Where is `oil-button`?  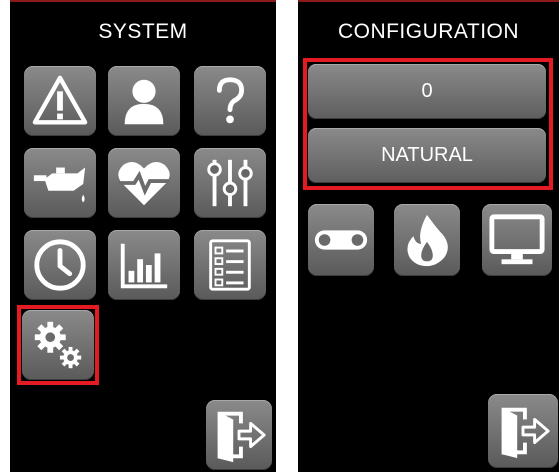 oil-button is located at coordinates (60, 183).